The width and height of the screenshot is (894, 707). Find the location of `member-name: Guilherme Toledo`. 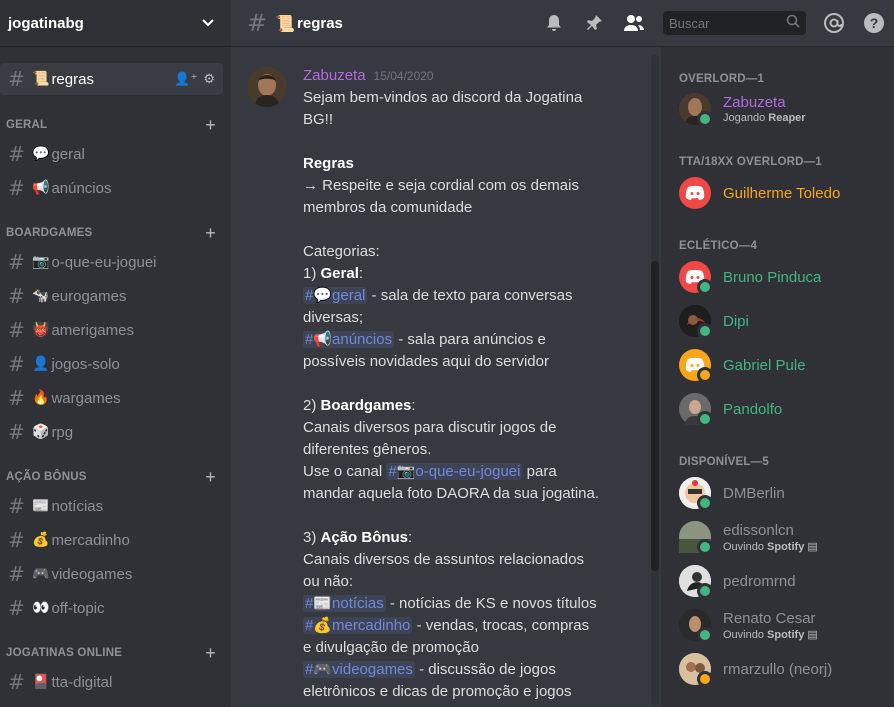

member-name: Guilherme Toledo is located at coordinates (782, 193).